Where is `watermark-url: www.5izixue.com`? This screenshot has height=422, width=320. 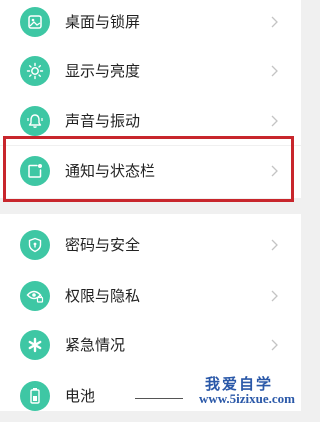 watermark-url: www.5izixue.com is located at coordinates (246, 398).